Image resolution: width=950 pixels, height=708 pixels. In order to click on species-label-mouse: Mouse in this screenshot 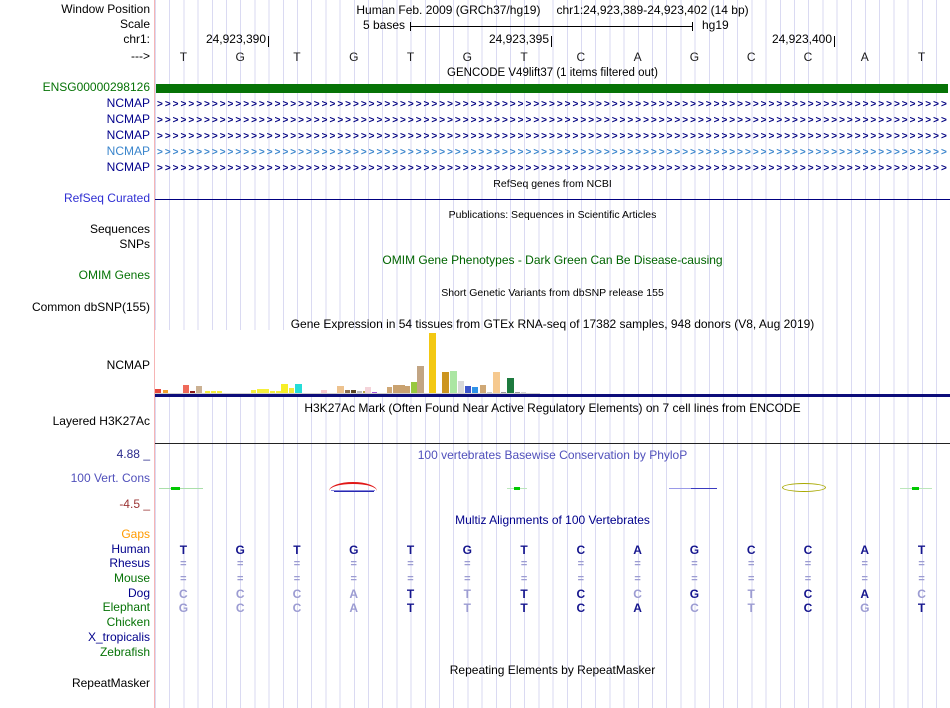, I will do `click(75, 578)`.